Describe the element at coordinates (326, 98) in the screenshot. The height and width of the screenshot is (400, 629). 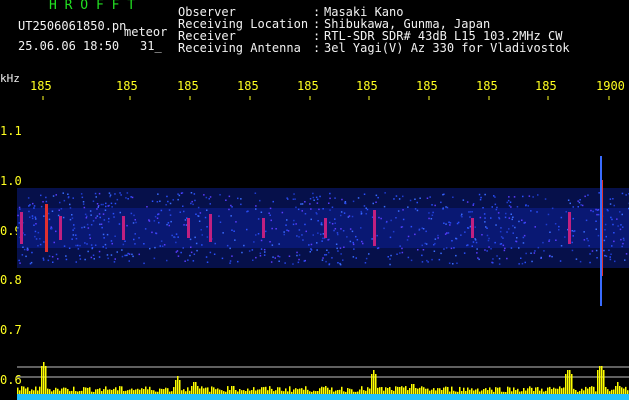
I see `x-tick-marks` at that location.